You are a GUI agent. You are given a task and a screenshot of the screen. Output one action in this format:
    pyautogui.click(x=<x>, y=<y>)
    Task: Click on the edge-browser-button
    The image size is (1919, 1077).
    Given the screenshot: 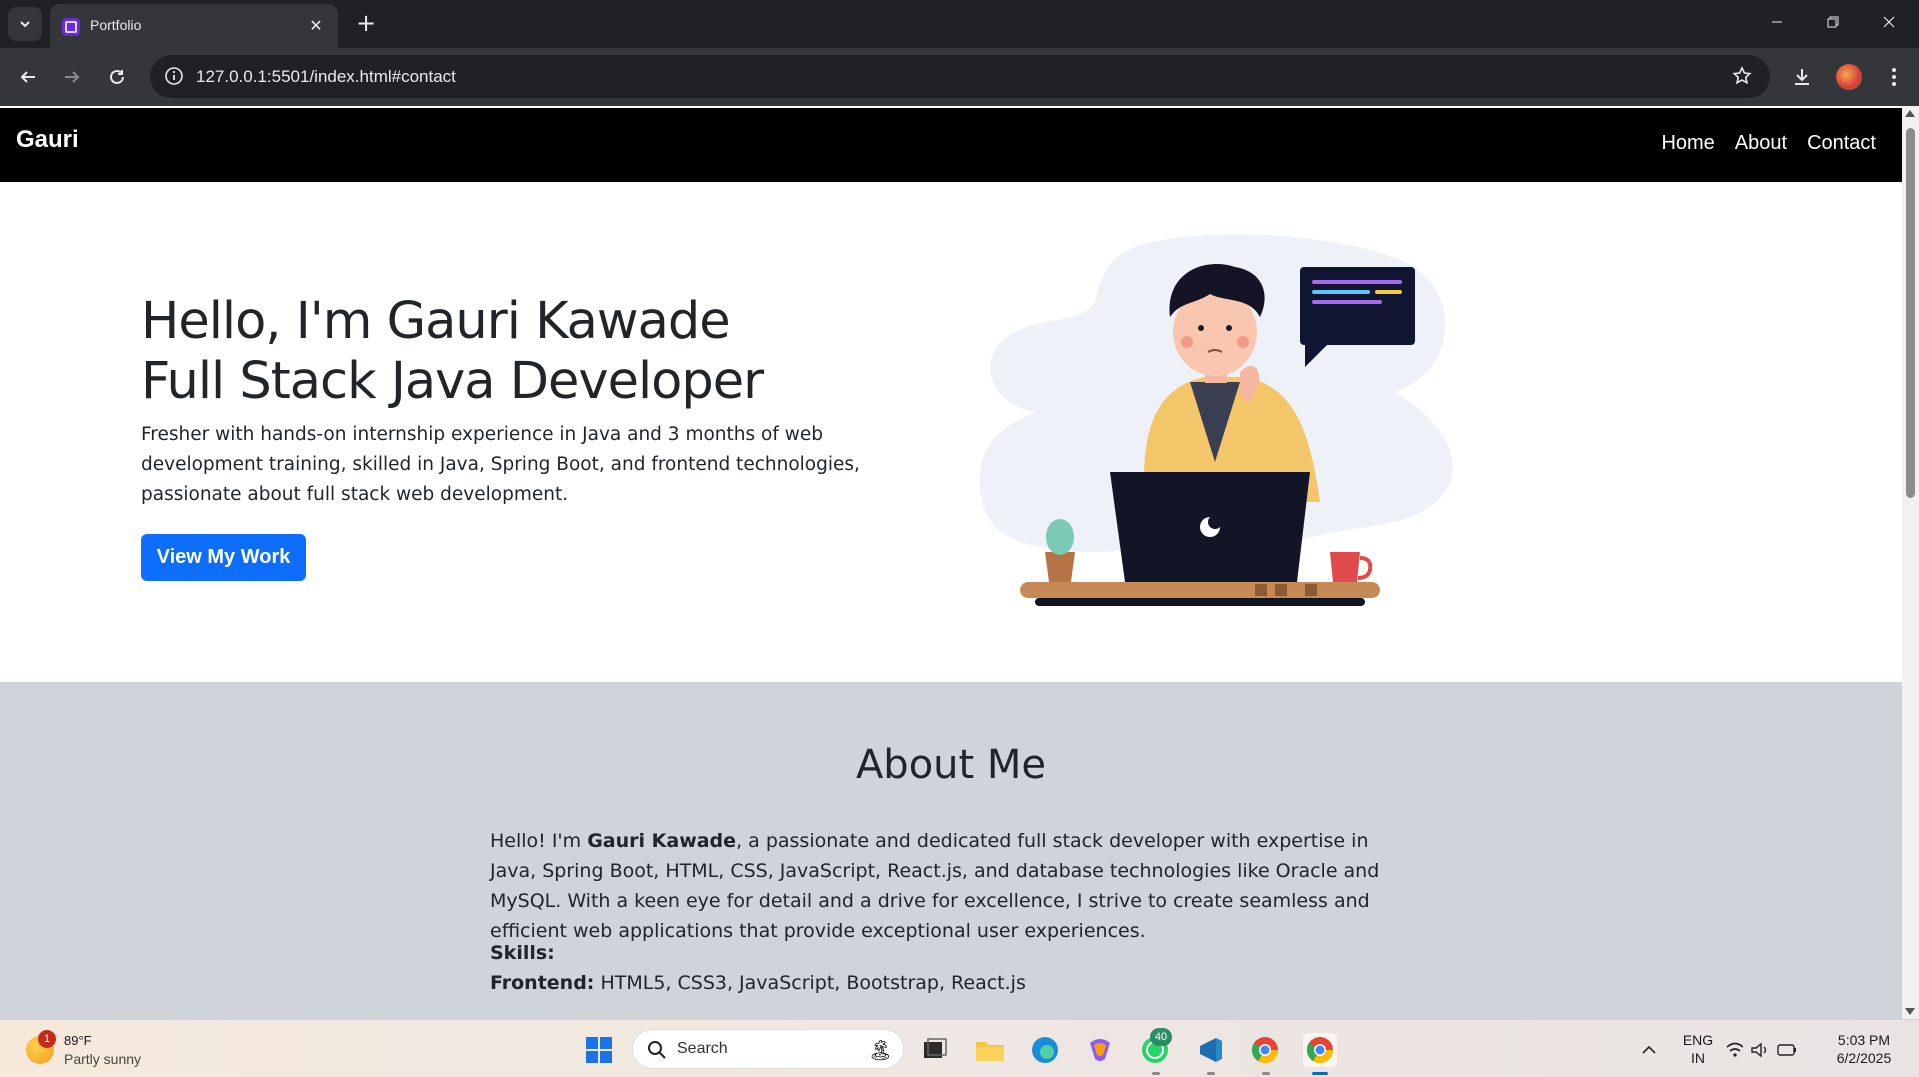 What is the action you would take?
    pyautogui.click(x=1045, y=1050)
    